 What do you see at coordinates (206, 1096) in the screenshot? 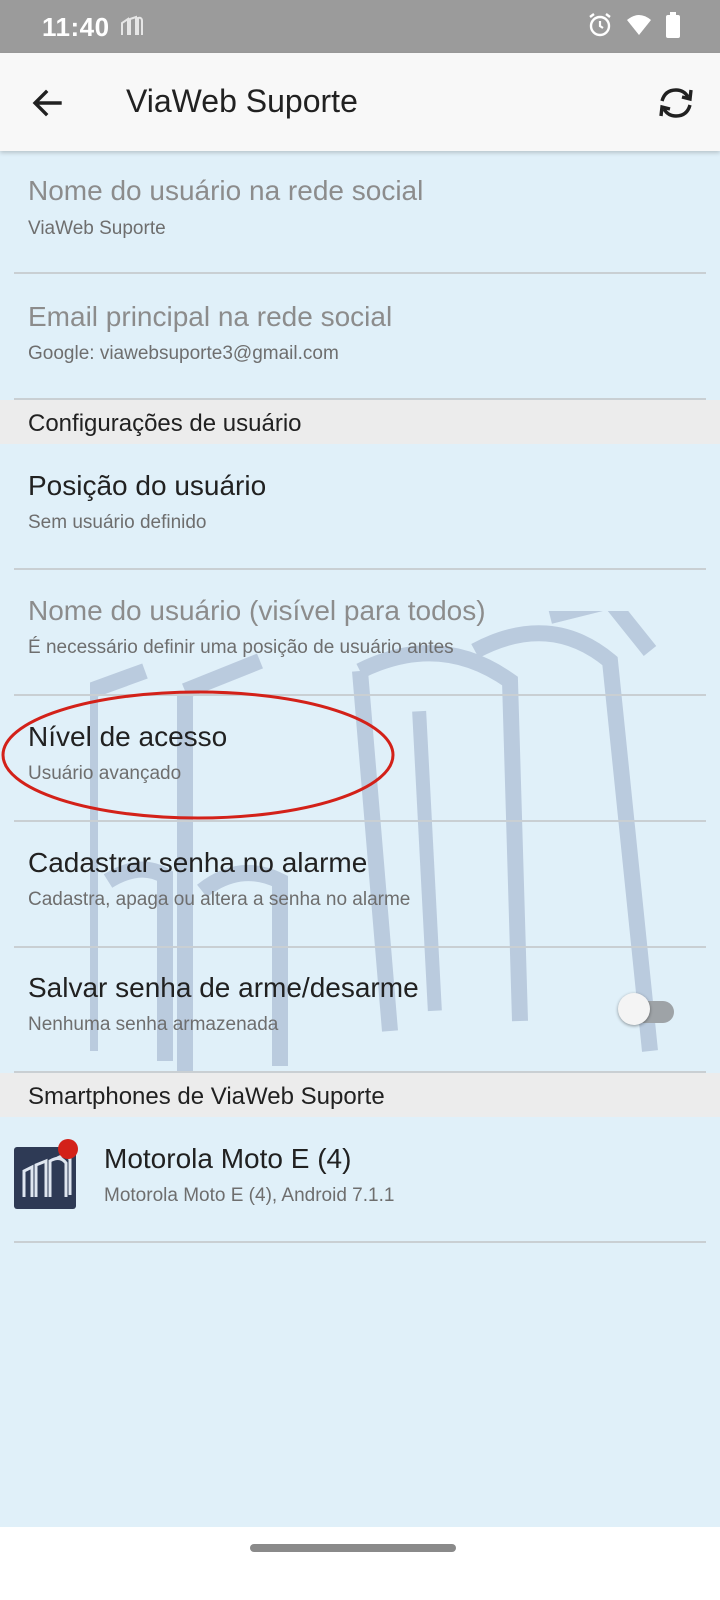
I see `section-header-label: Smartphones de ViaWeb Suporte` at bounding box center [206, 1096].